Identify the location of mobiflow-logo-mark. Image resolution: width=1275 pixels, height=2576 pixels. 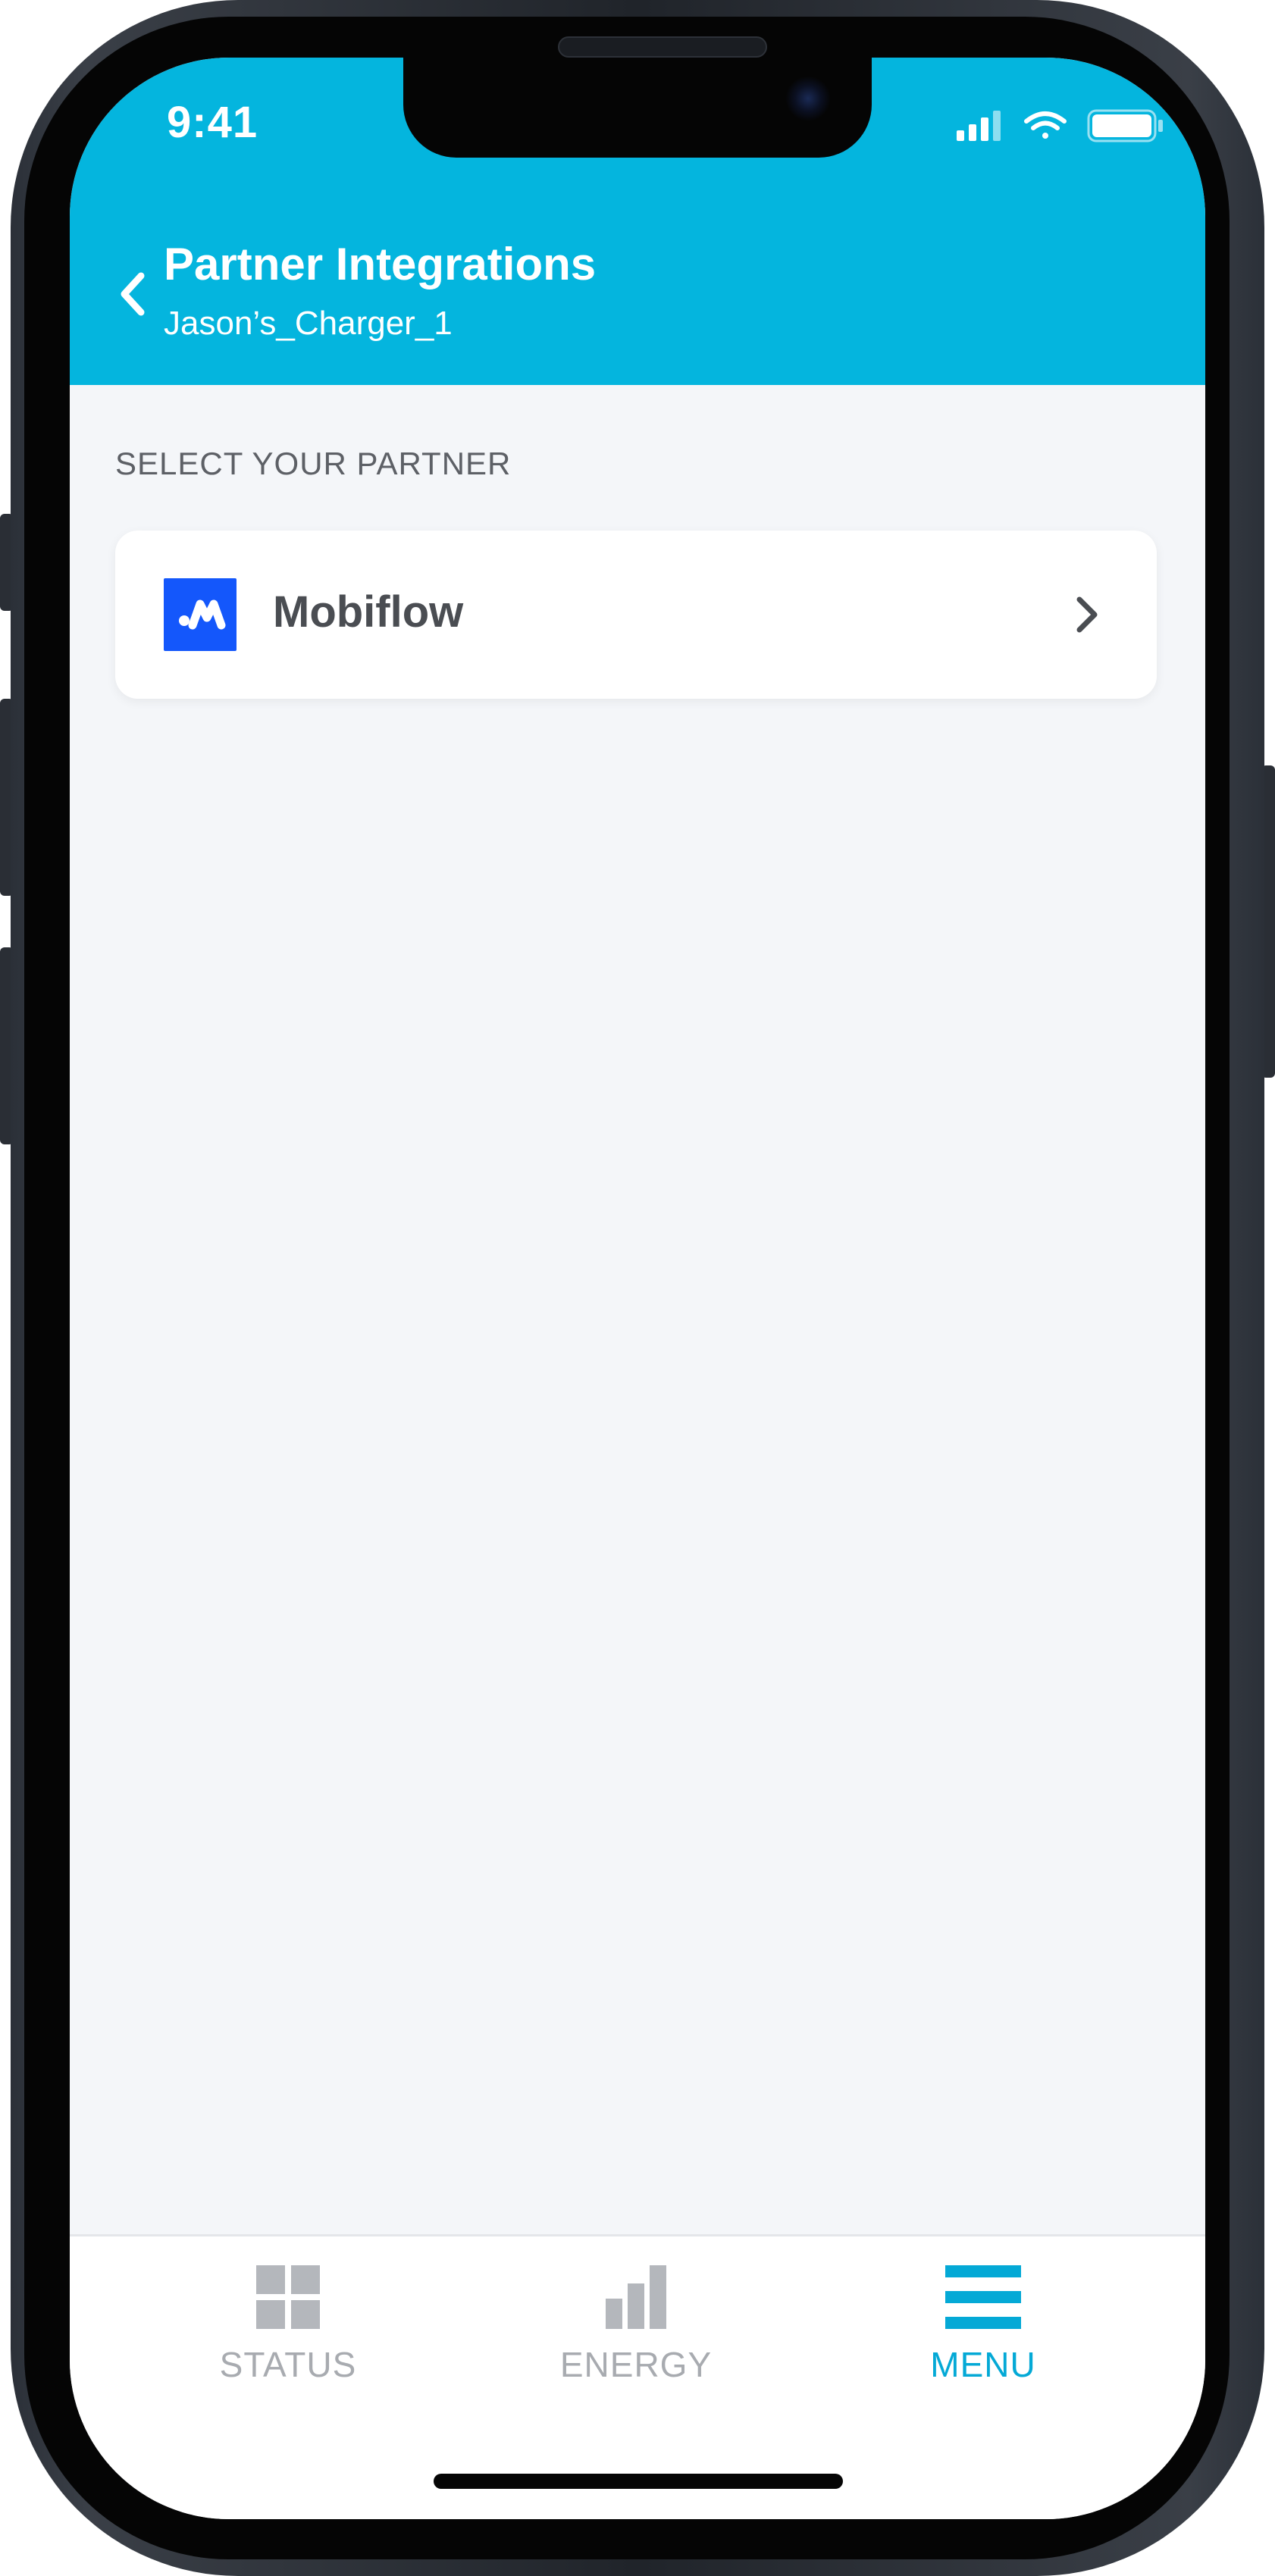
(203, 615).